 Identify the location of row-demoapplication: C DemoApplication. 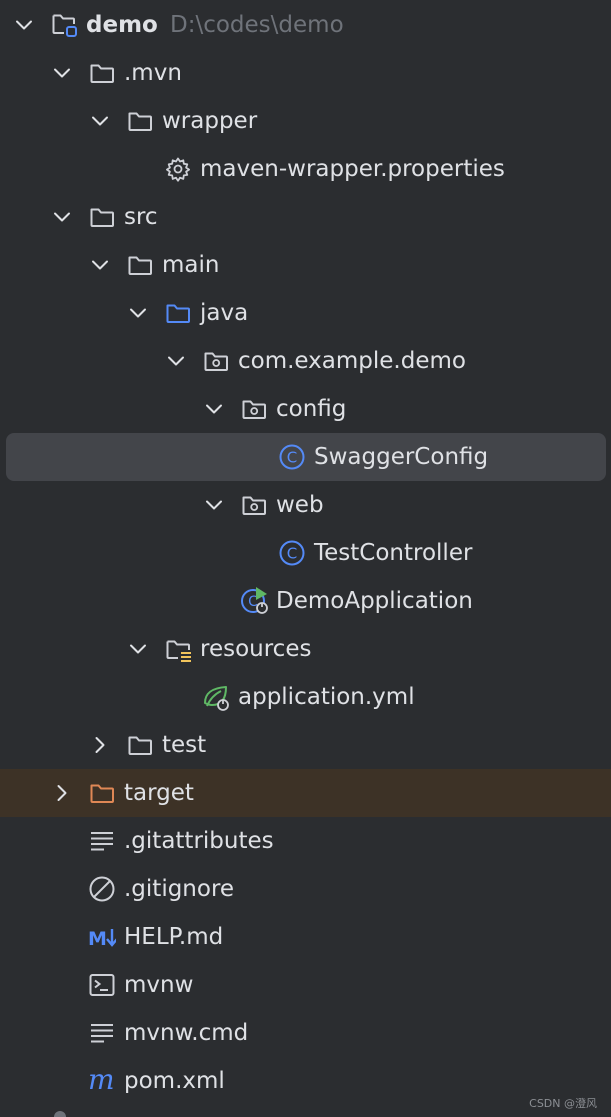
(305, 601).